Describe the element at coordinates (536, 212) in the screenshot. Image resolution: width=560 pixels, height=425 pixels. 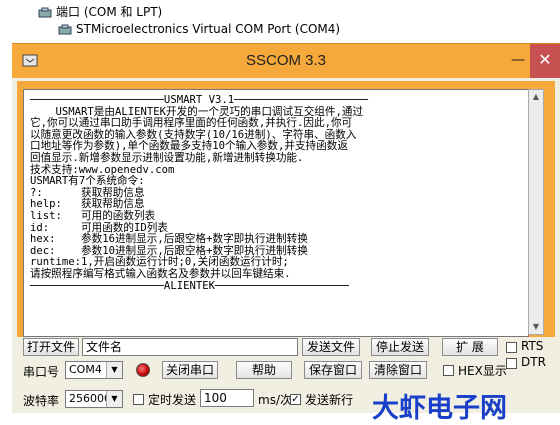
I see `terminal-scrollbar: ▲ ▼` at that location.